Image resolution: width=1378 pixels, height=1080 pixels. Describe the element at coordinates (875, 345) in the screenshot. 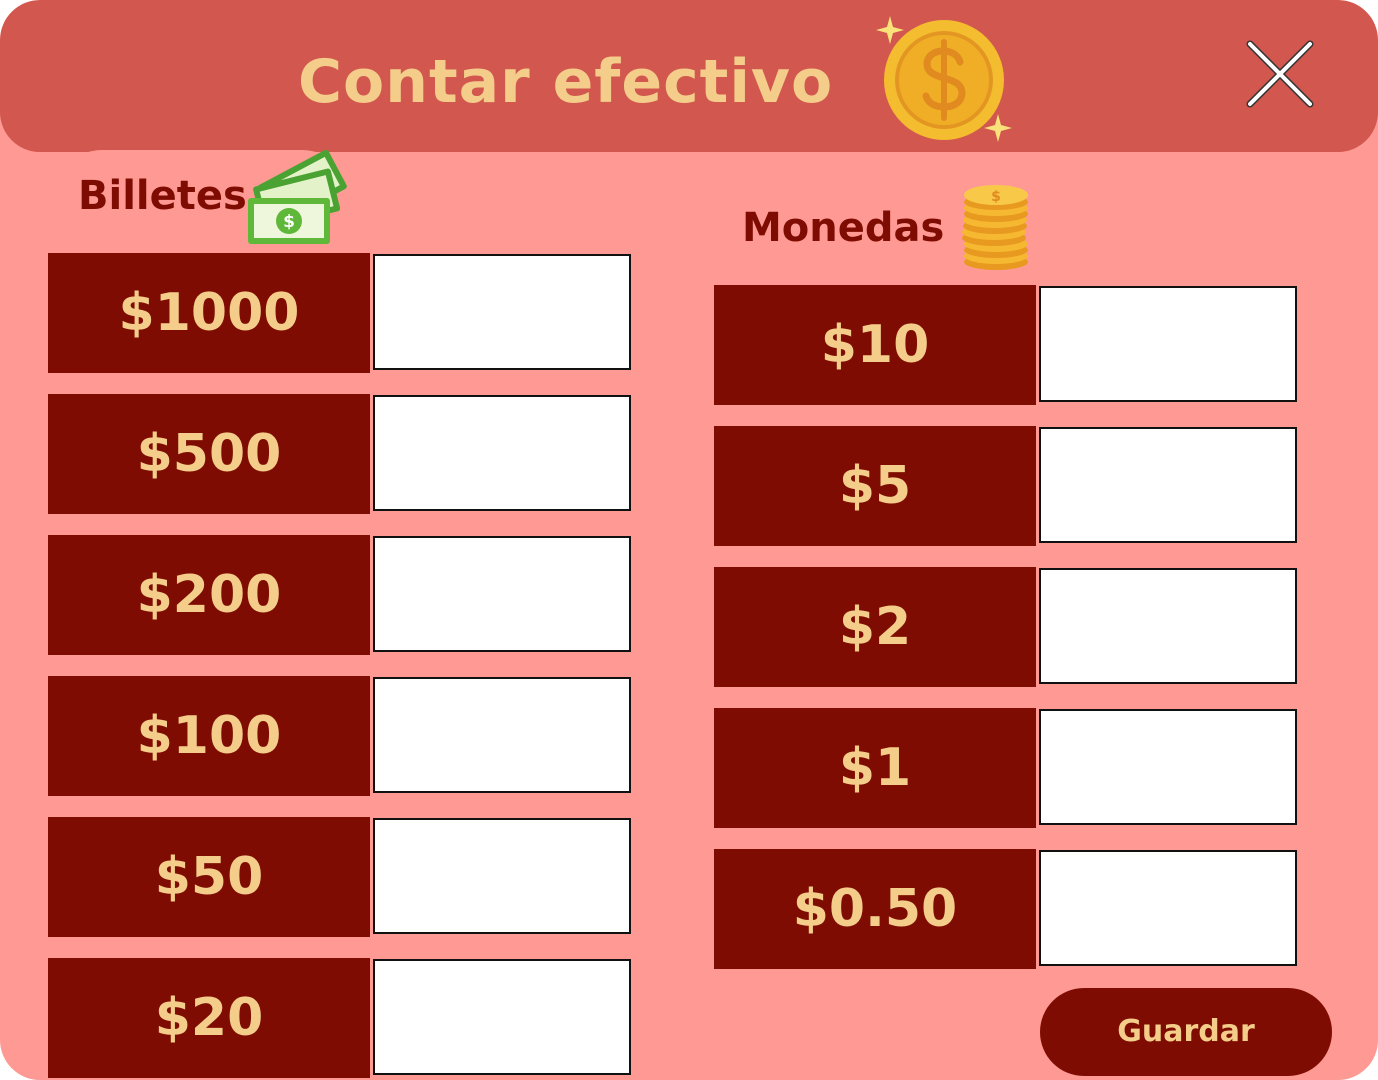

I see `monedas-denomination-label: $10` at that location.